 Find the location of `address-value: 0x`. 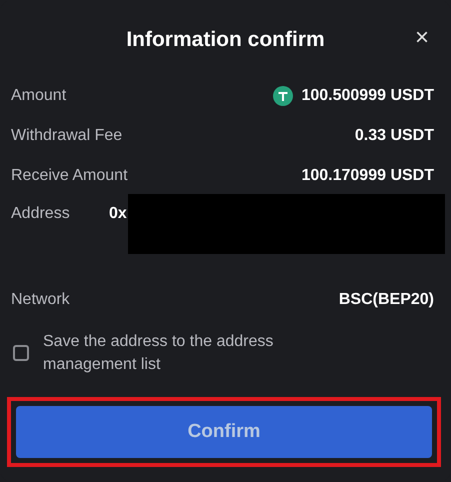

address-value: 0x is located at coordinates (118, 214).